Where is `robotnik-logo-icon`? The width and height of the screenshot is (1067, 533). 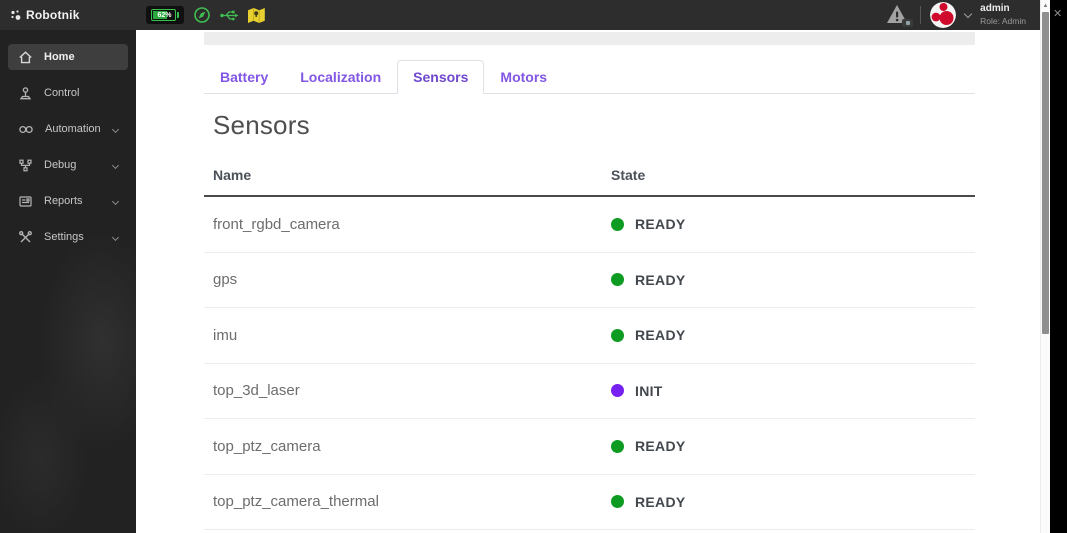 robotnik-logo-icon is located at coordinates (16, 15).